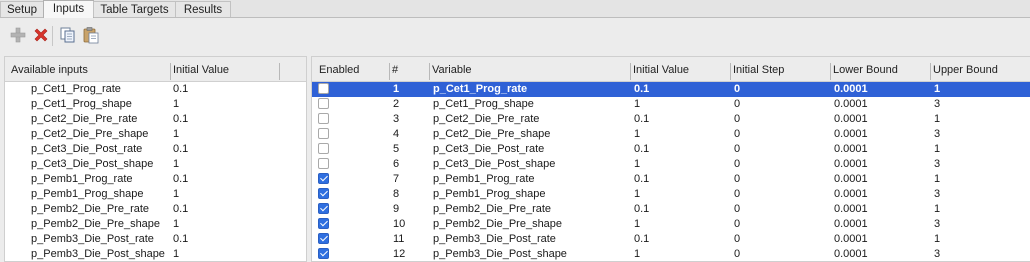 This screenshot has width=1030, height=262. I want to click on table-row: 1 p_Cet1_Prog_rate 0.1 0 0.0001 1, so click(671, 89).